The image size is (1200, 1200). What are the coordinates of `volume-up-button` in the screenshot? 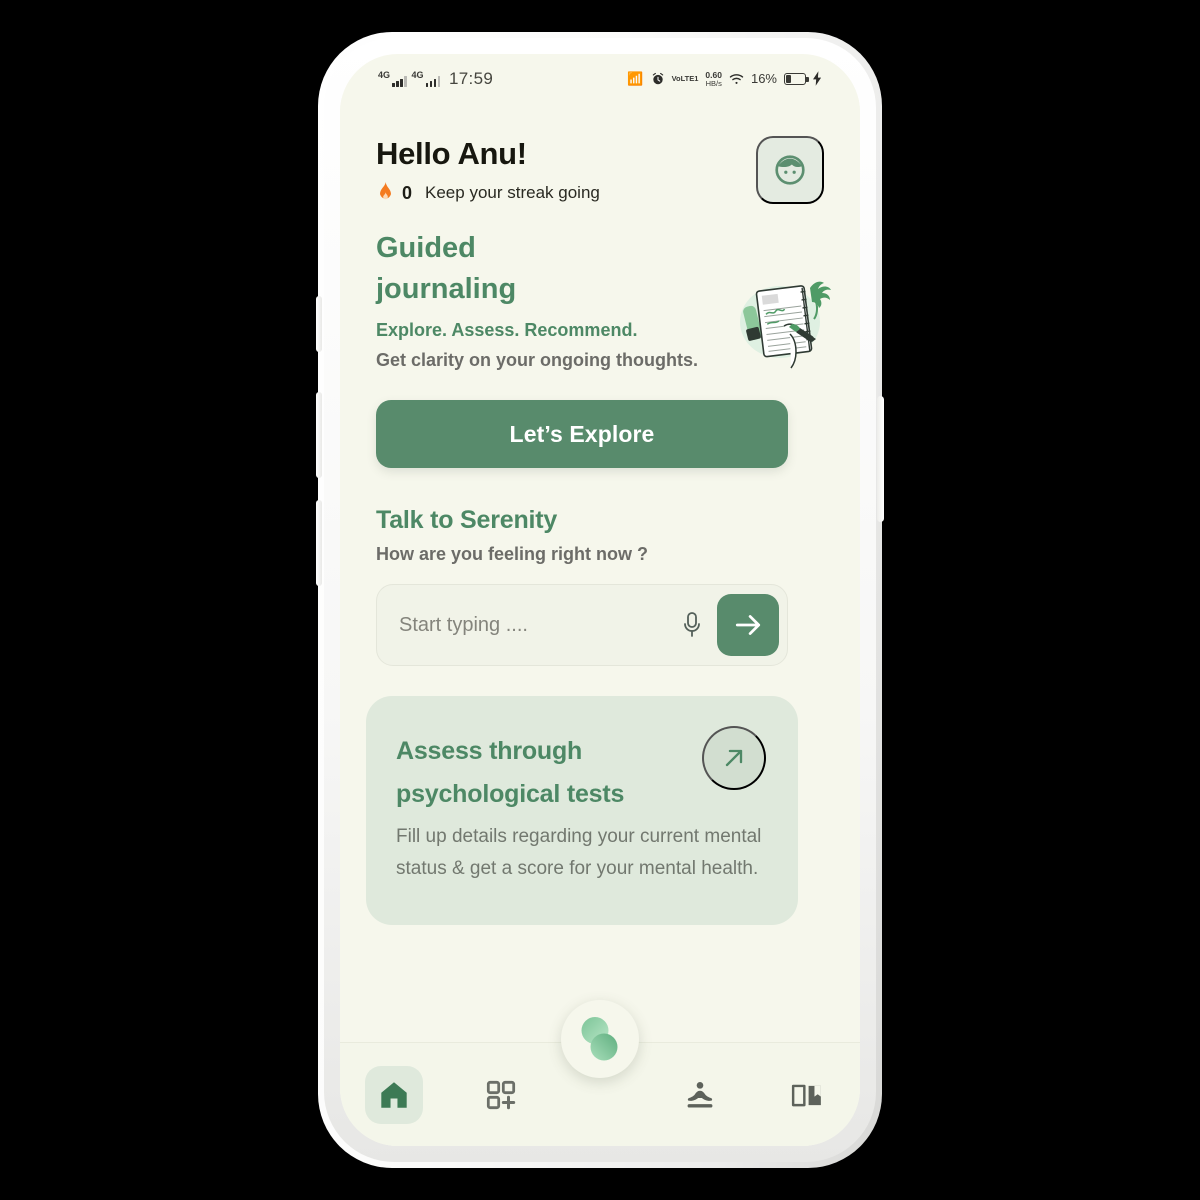 It's located at (319, 324).